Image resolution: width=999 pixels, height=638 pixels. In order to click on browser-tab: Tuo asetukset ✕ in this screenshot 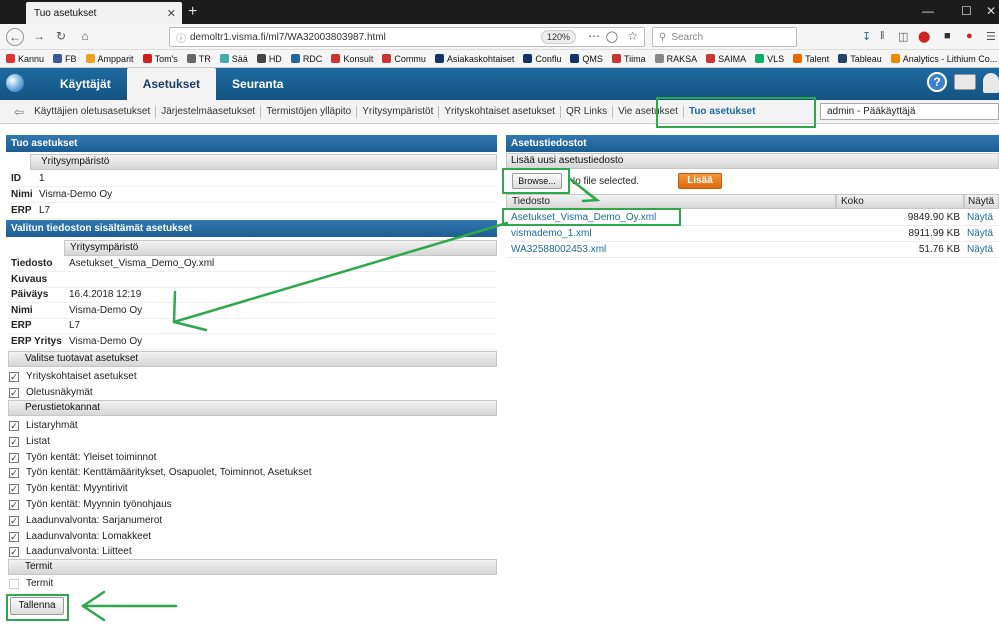, I will do `click(104, 13)`.